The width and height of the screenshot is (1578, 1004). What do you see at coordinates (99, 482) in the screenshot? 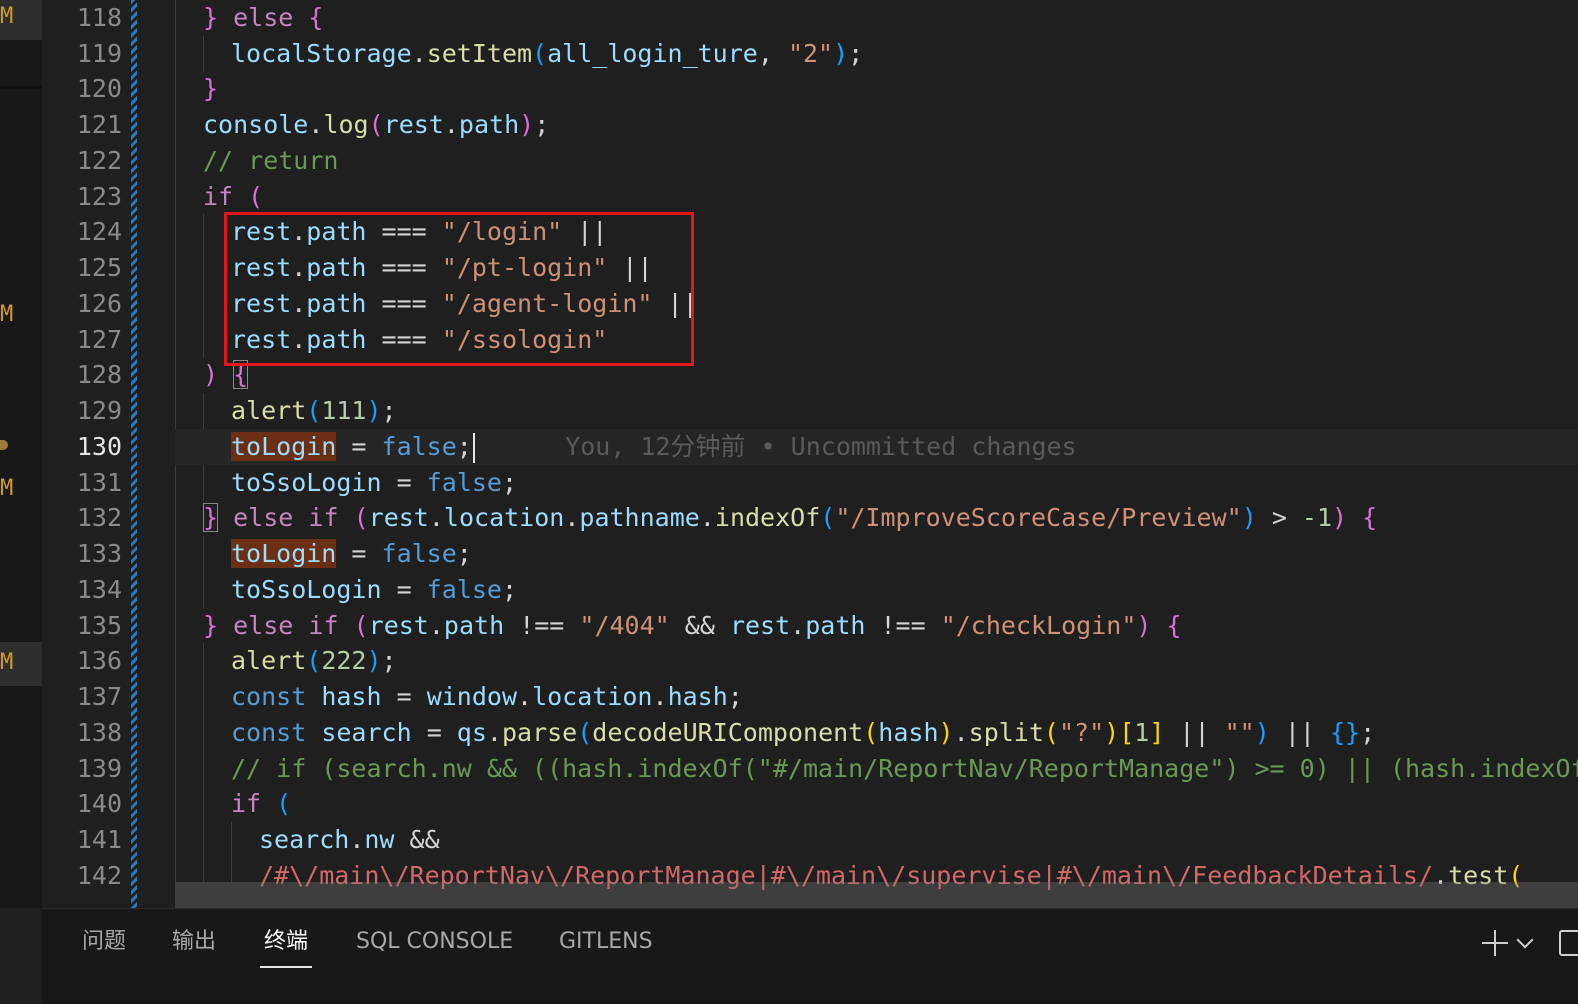
I see `line-number: 131` at bounding box center [99, 482].